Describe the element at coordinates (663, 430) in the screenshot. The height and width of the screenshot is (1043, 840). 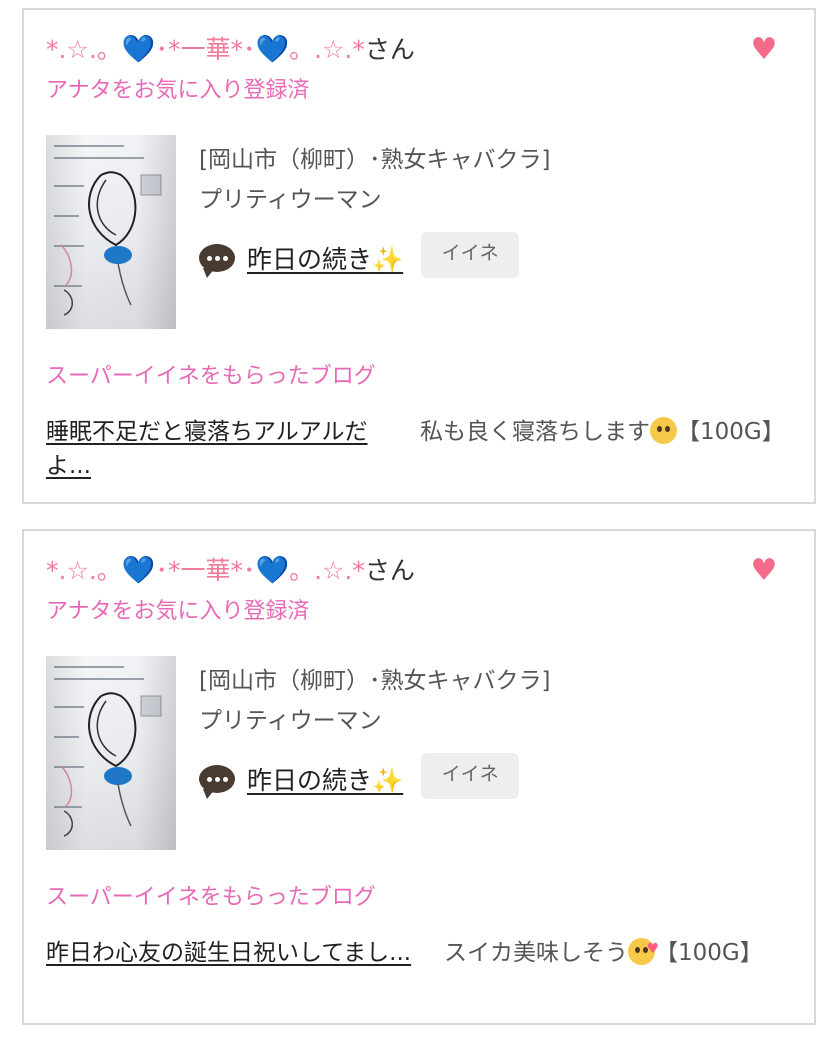
I see `pleading-face-emoji-icon` at that location.